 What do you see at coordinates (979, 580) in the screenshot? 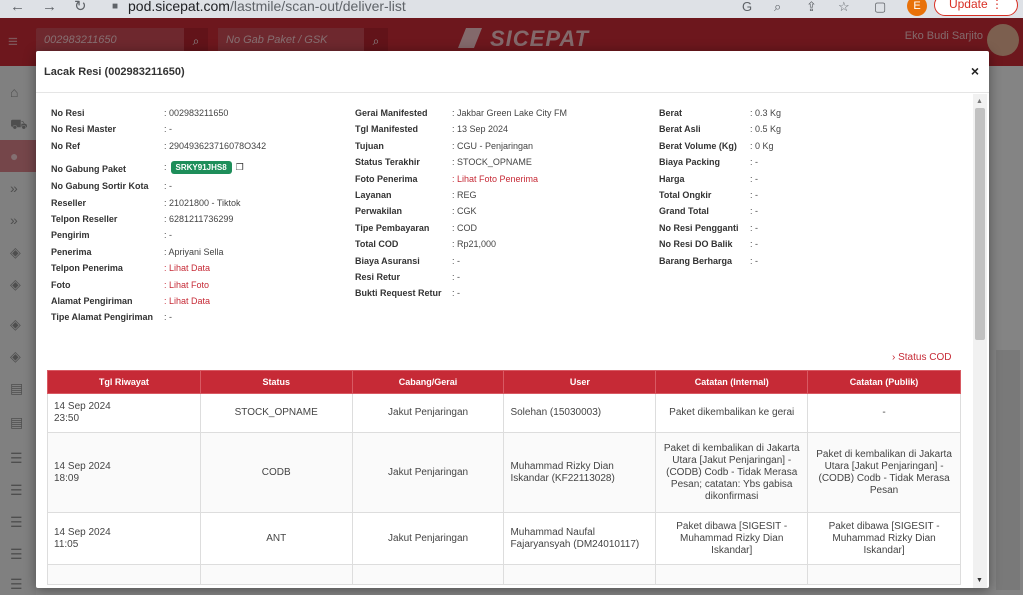
I see `scroll-down-icon: ▼` at bounding box center [979, 580].